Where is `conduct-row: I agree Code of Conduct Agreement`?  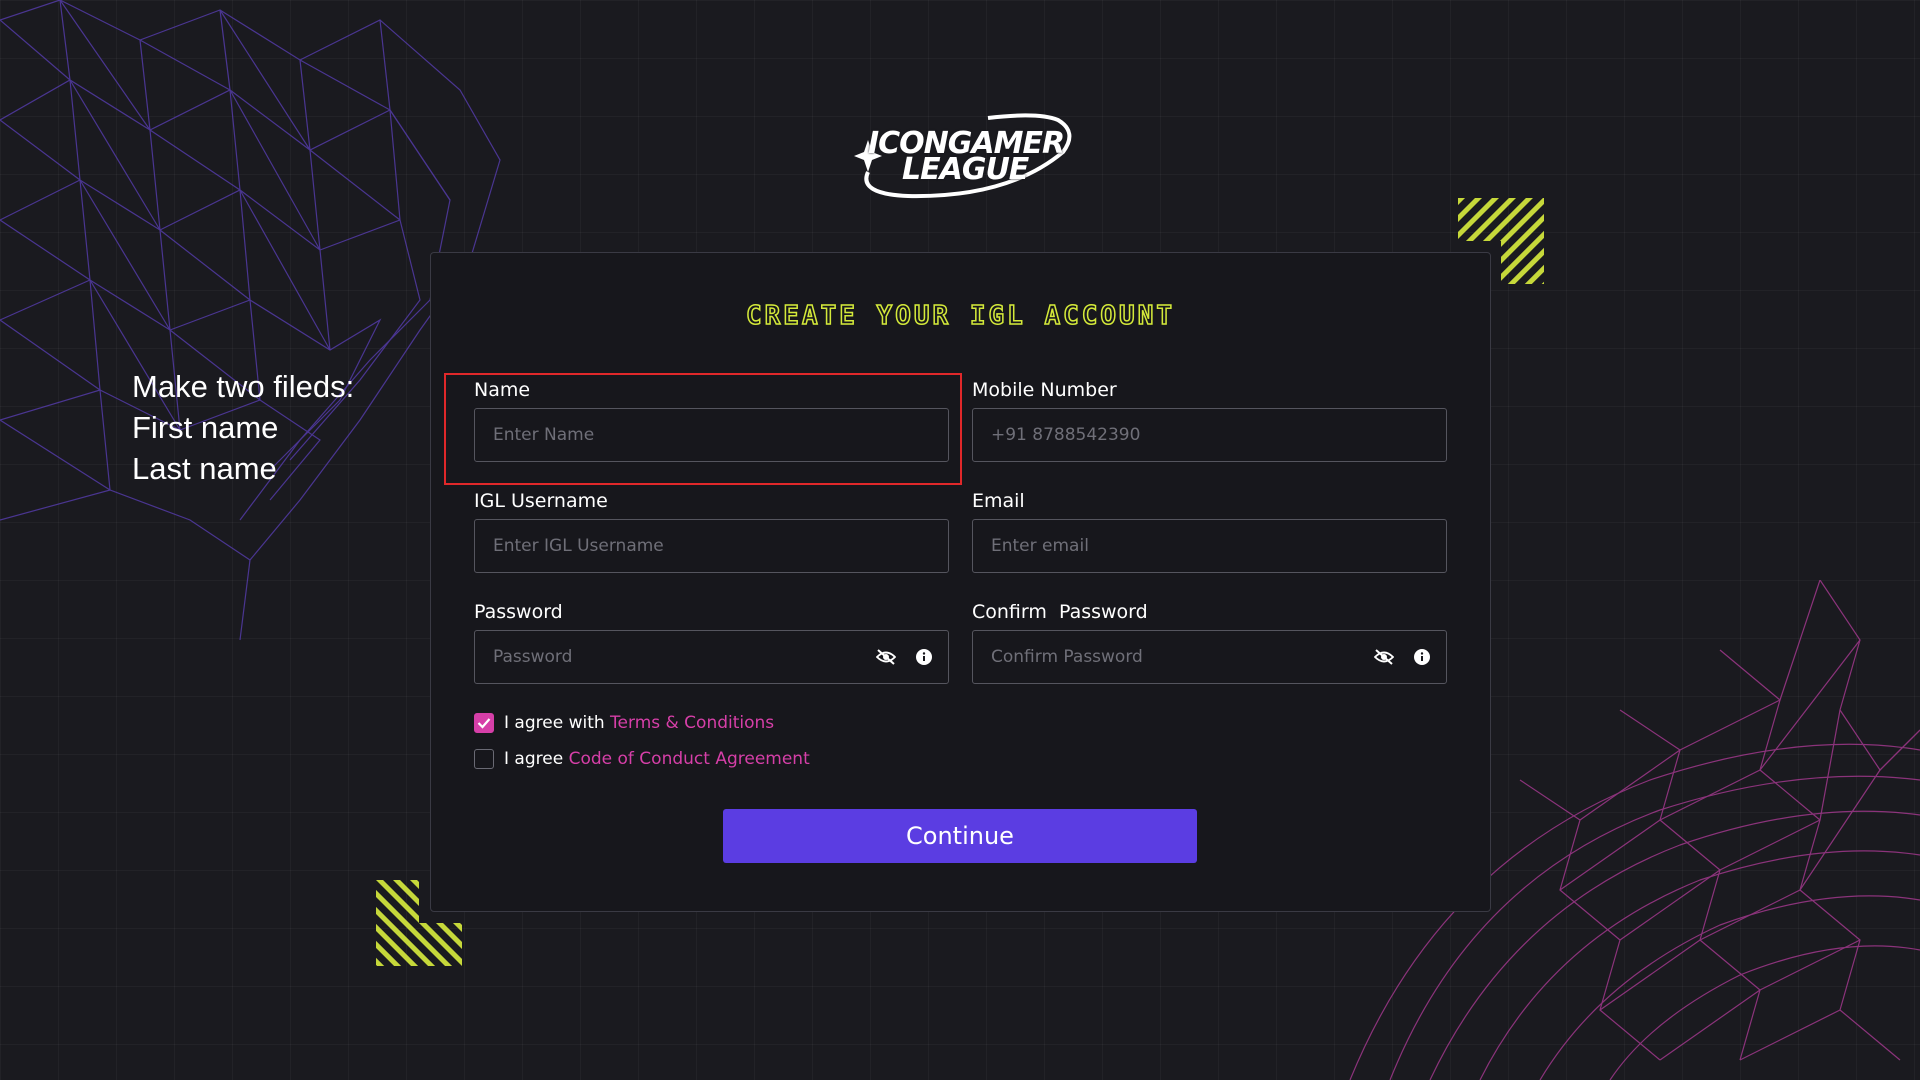 conduct-row: I agree Code of Conduct Agreement is located at coordinates (642, 759).